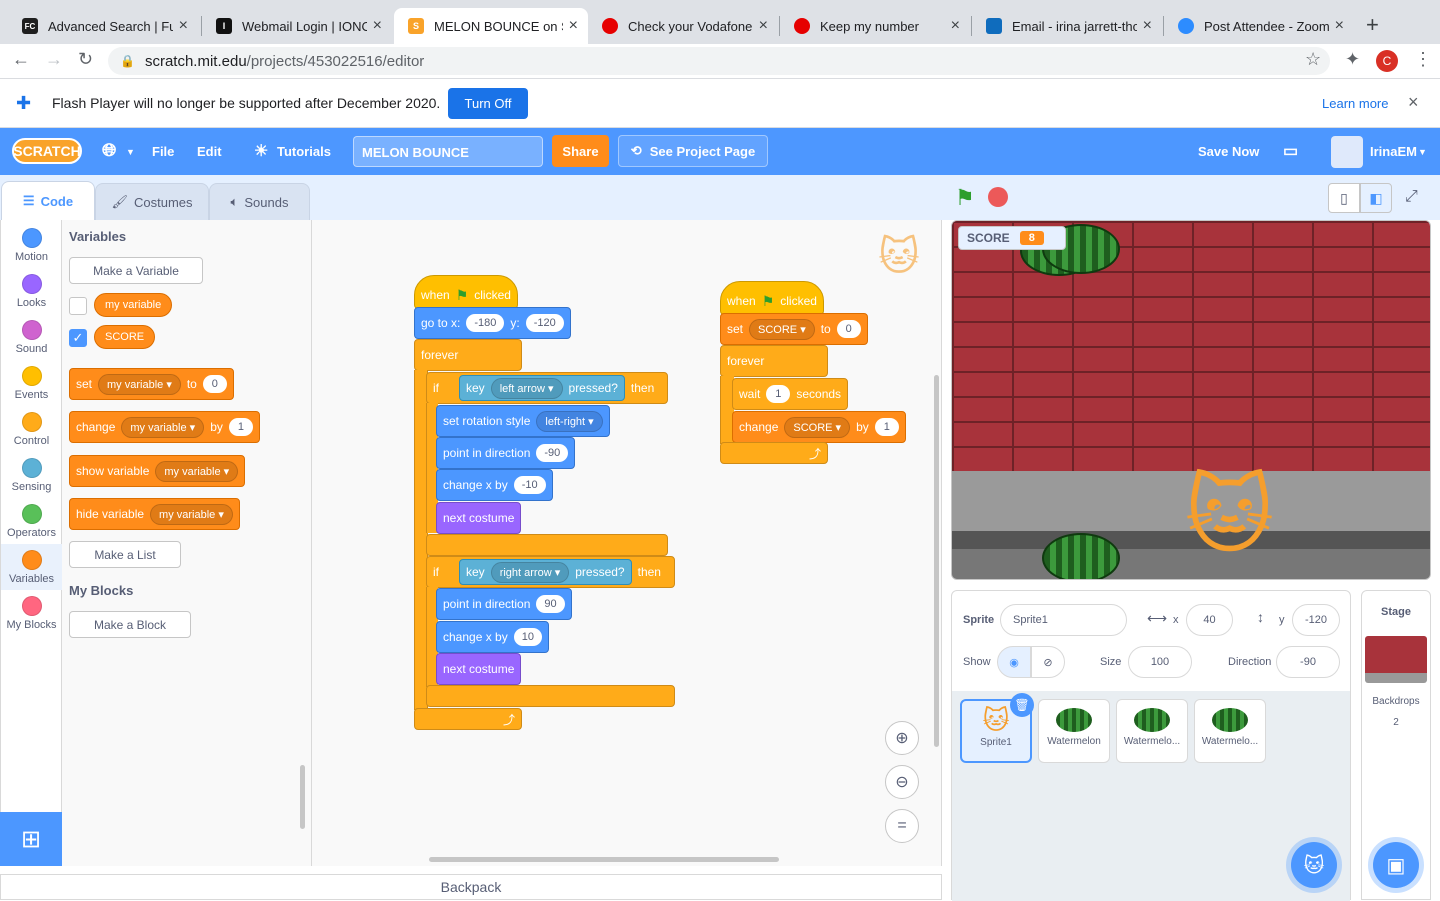  I want to click on profile-avatar: C, so click(1387, 61).